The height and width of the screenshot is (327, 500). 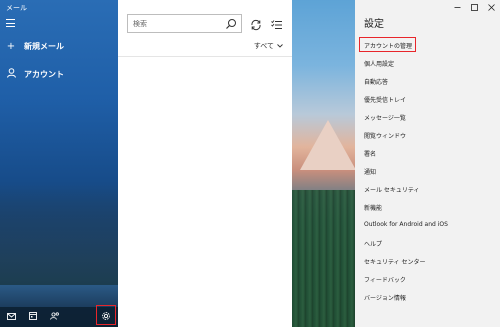 I want to click on search-icon, so click(x=231, y=24).